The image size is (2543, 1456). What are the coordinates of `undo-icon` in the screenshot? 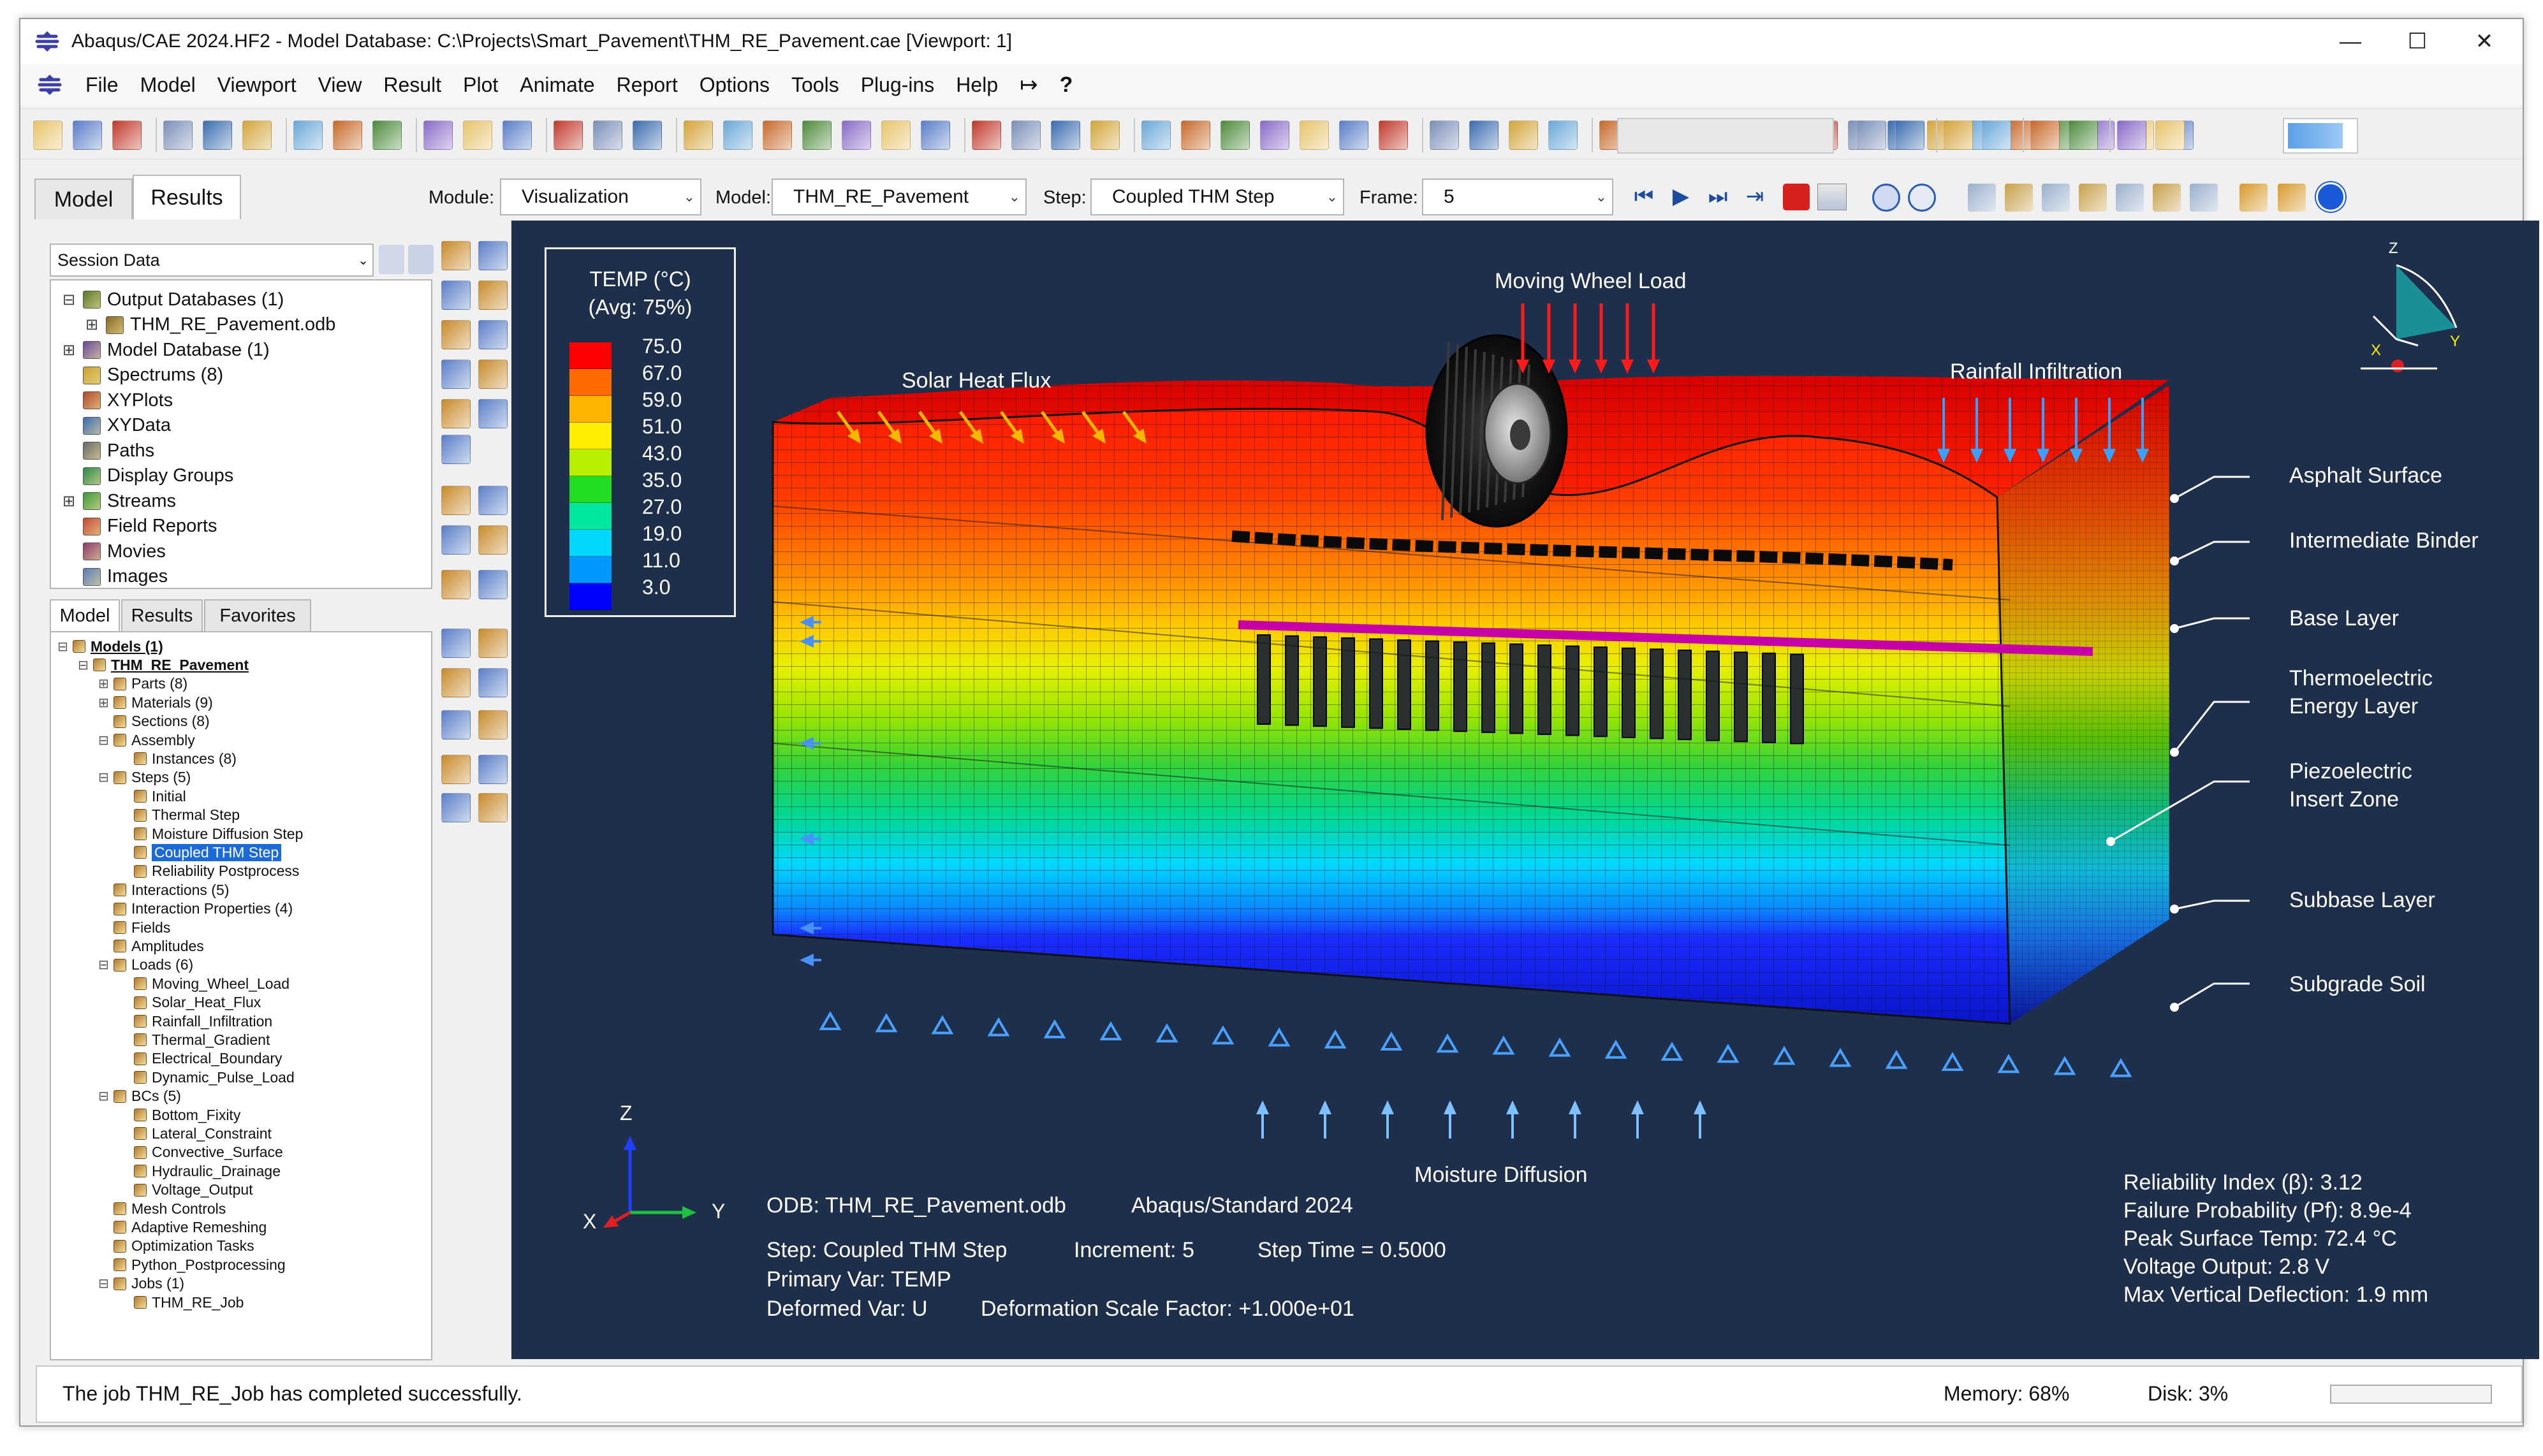 It's located at (308, 135).